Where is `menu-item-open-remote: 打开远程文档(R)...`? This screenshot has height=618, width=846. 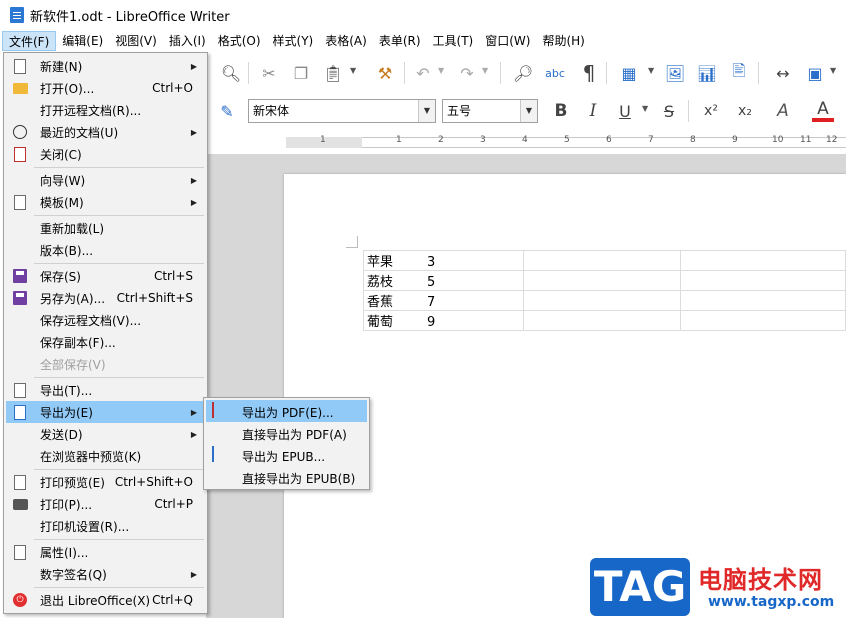 menu-item-open-remote: 打开远程文档(R)... is located at coordinates (105, 110).